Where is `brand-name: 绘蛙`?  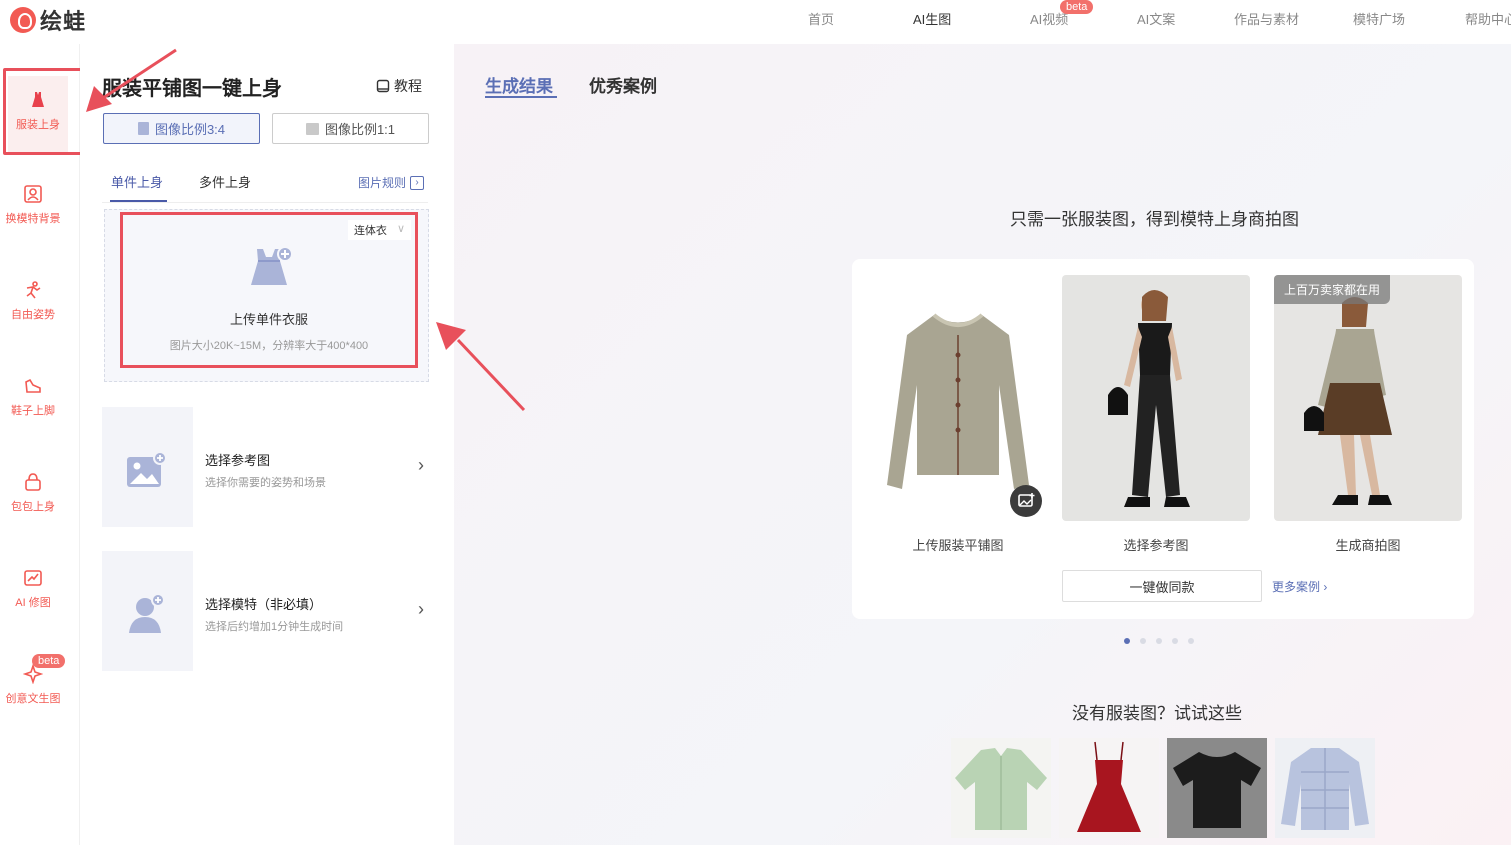
brand-name: 绘蛙 is located at coordinates (63, 21).